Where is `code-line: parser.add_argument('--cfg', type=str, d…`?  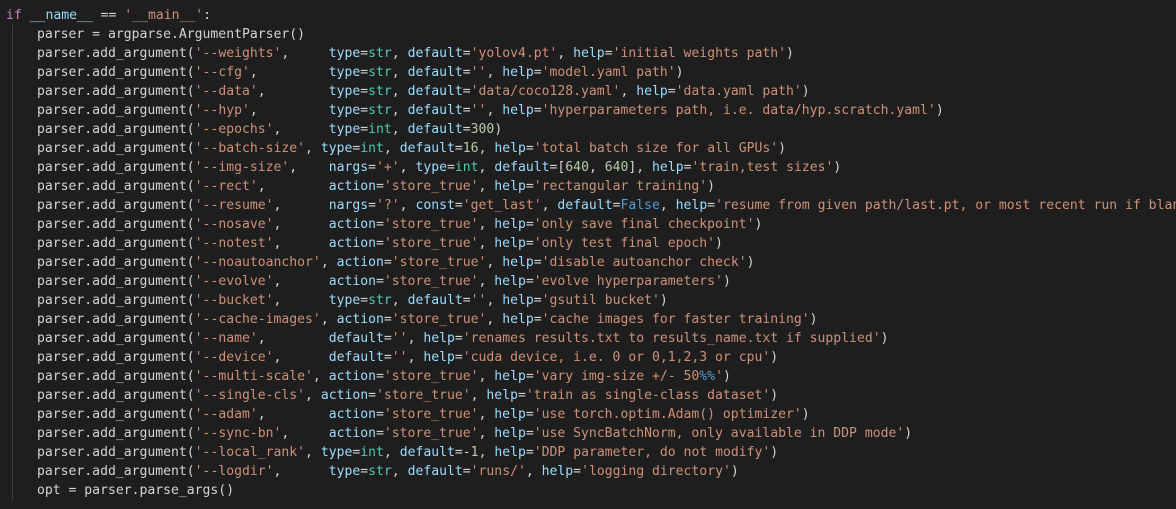 code-line: parser.add_argument('--cfg', type=str, d… is located at coordinates (588, 72).